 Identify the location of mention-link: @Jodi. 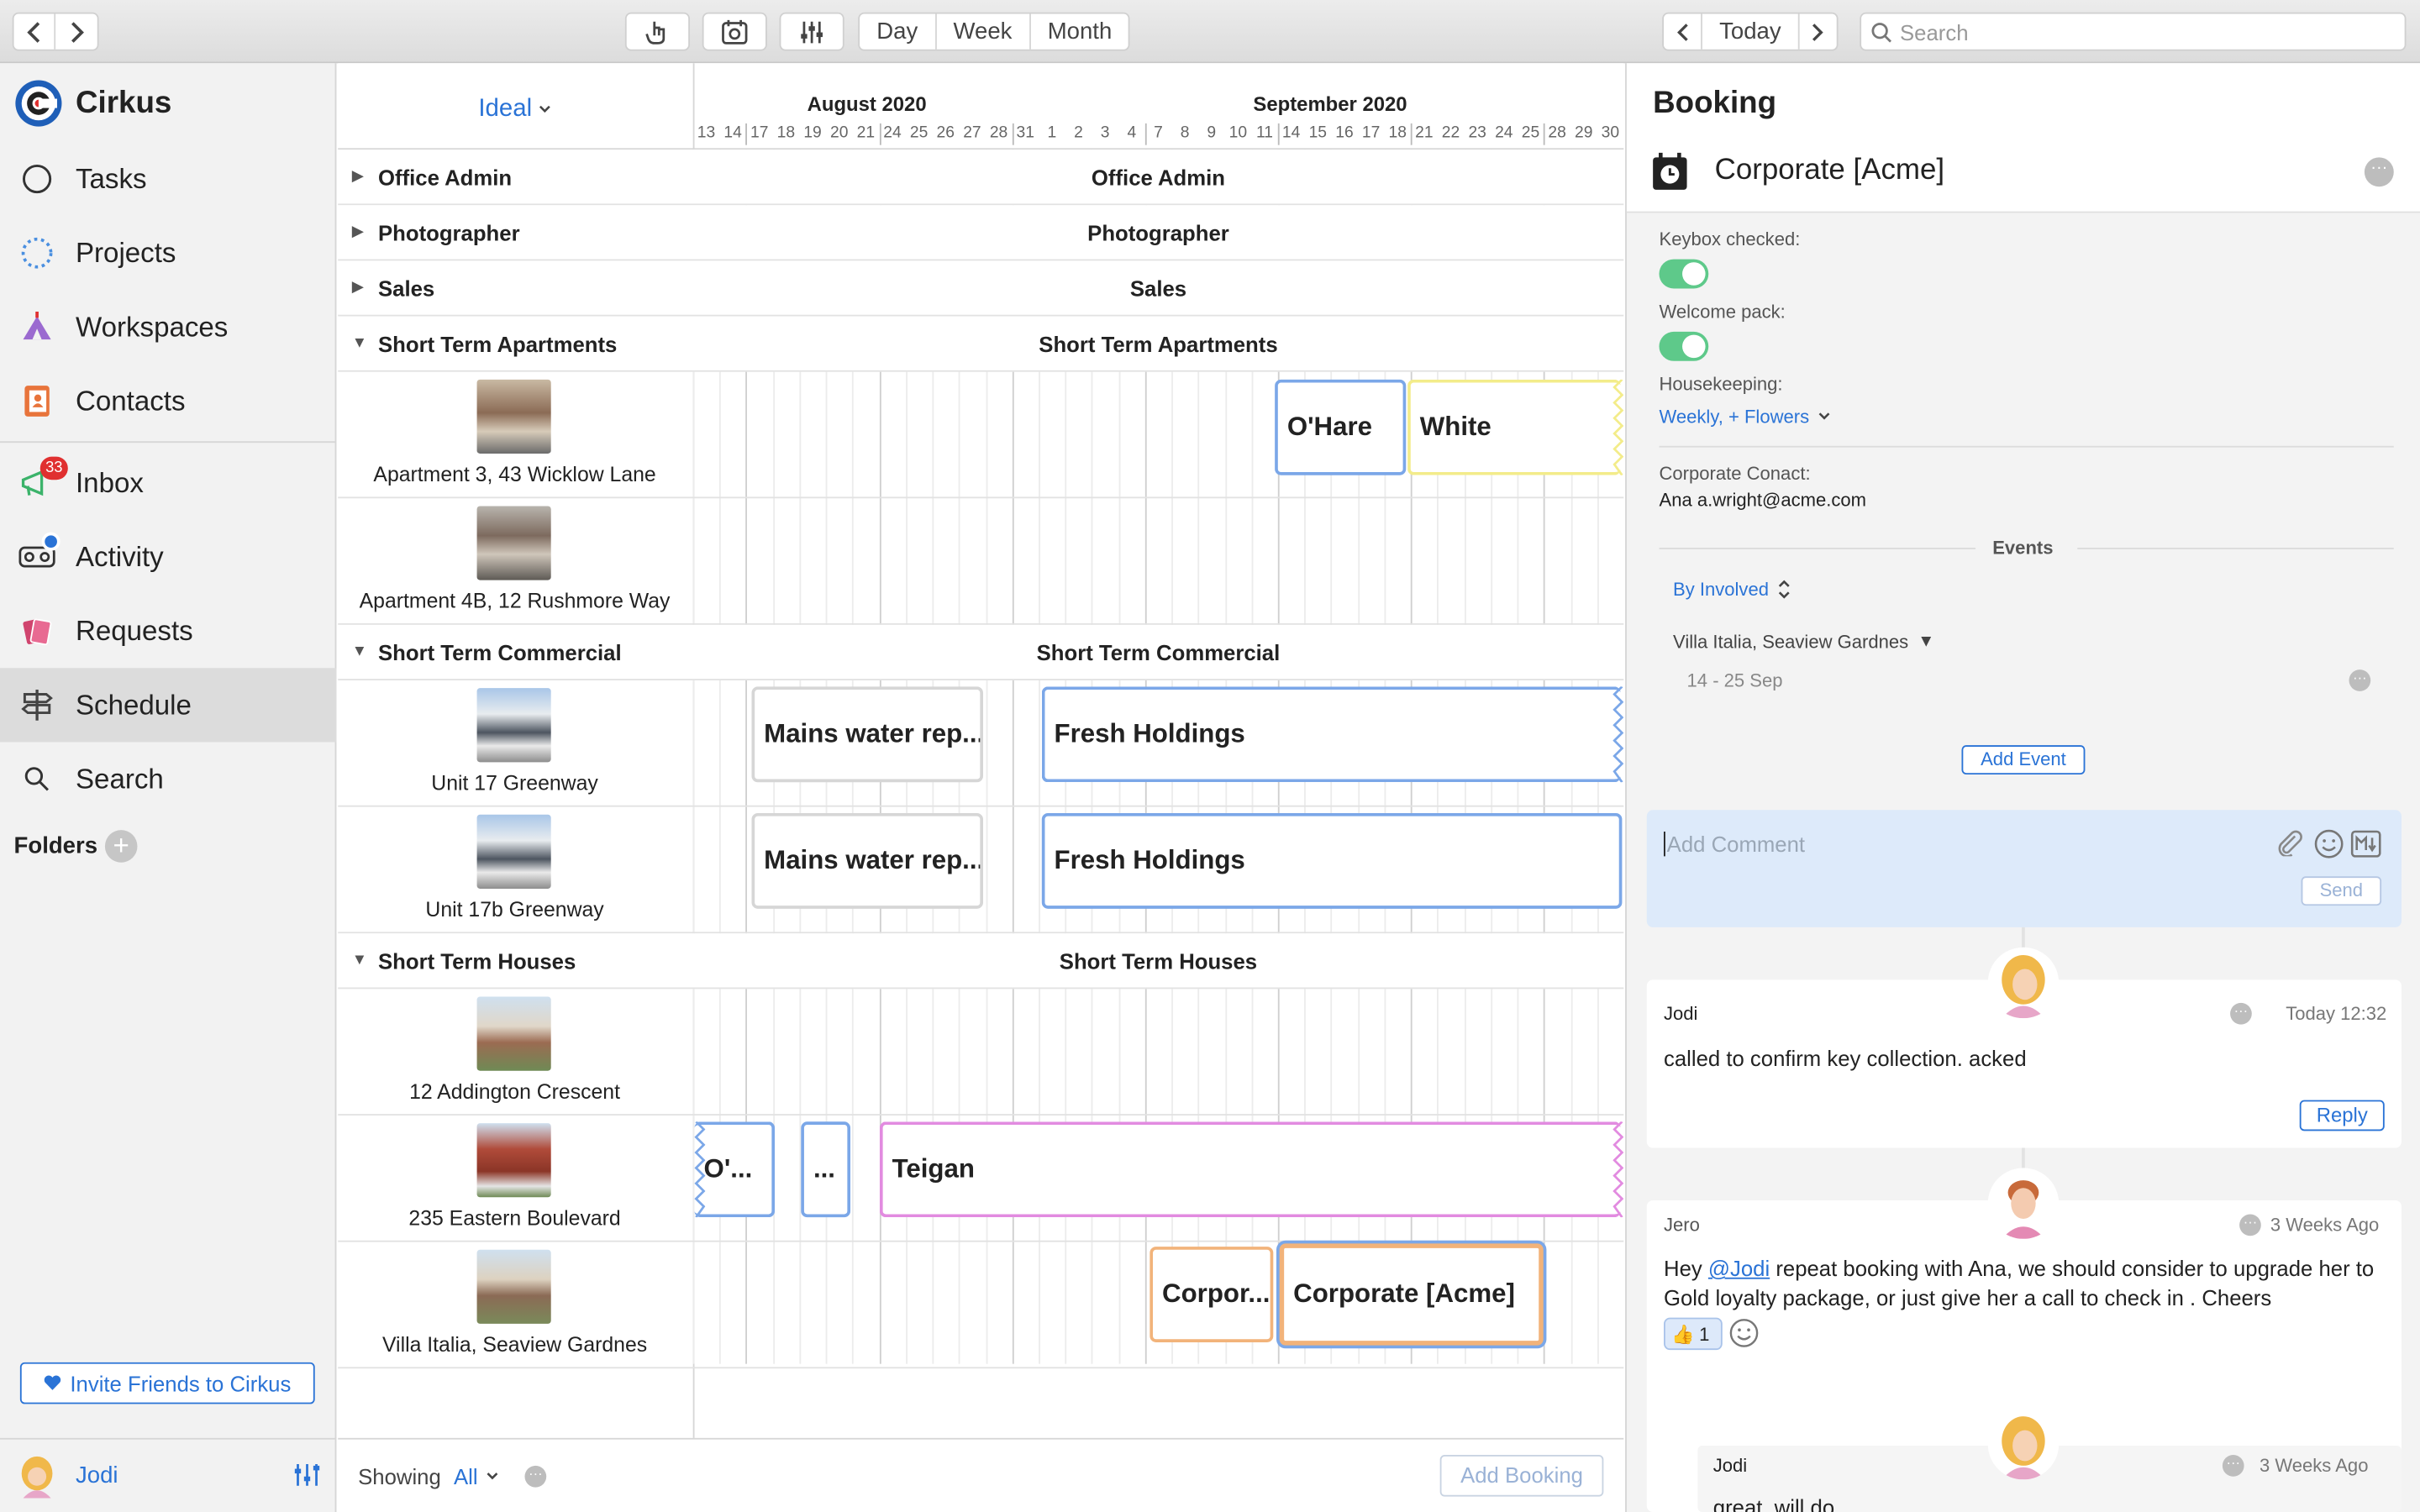
(1739, 1268).